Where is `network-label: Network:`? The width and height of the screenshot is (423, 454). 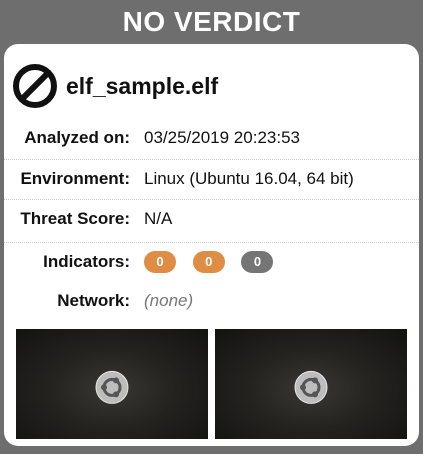 network-label: Network: is located at coordinates (93, 300).